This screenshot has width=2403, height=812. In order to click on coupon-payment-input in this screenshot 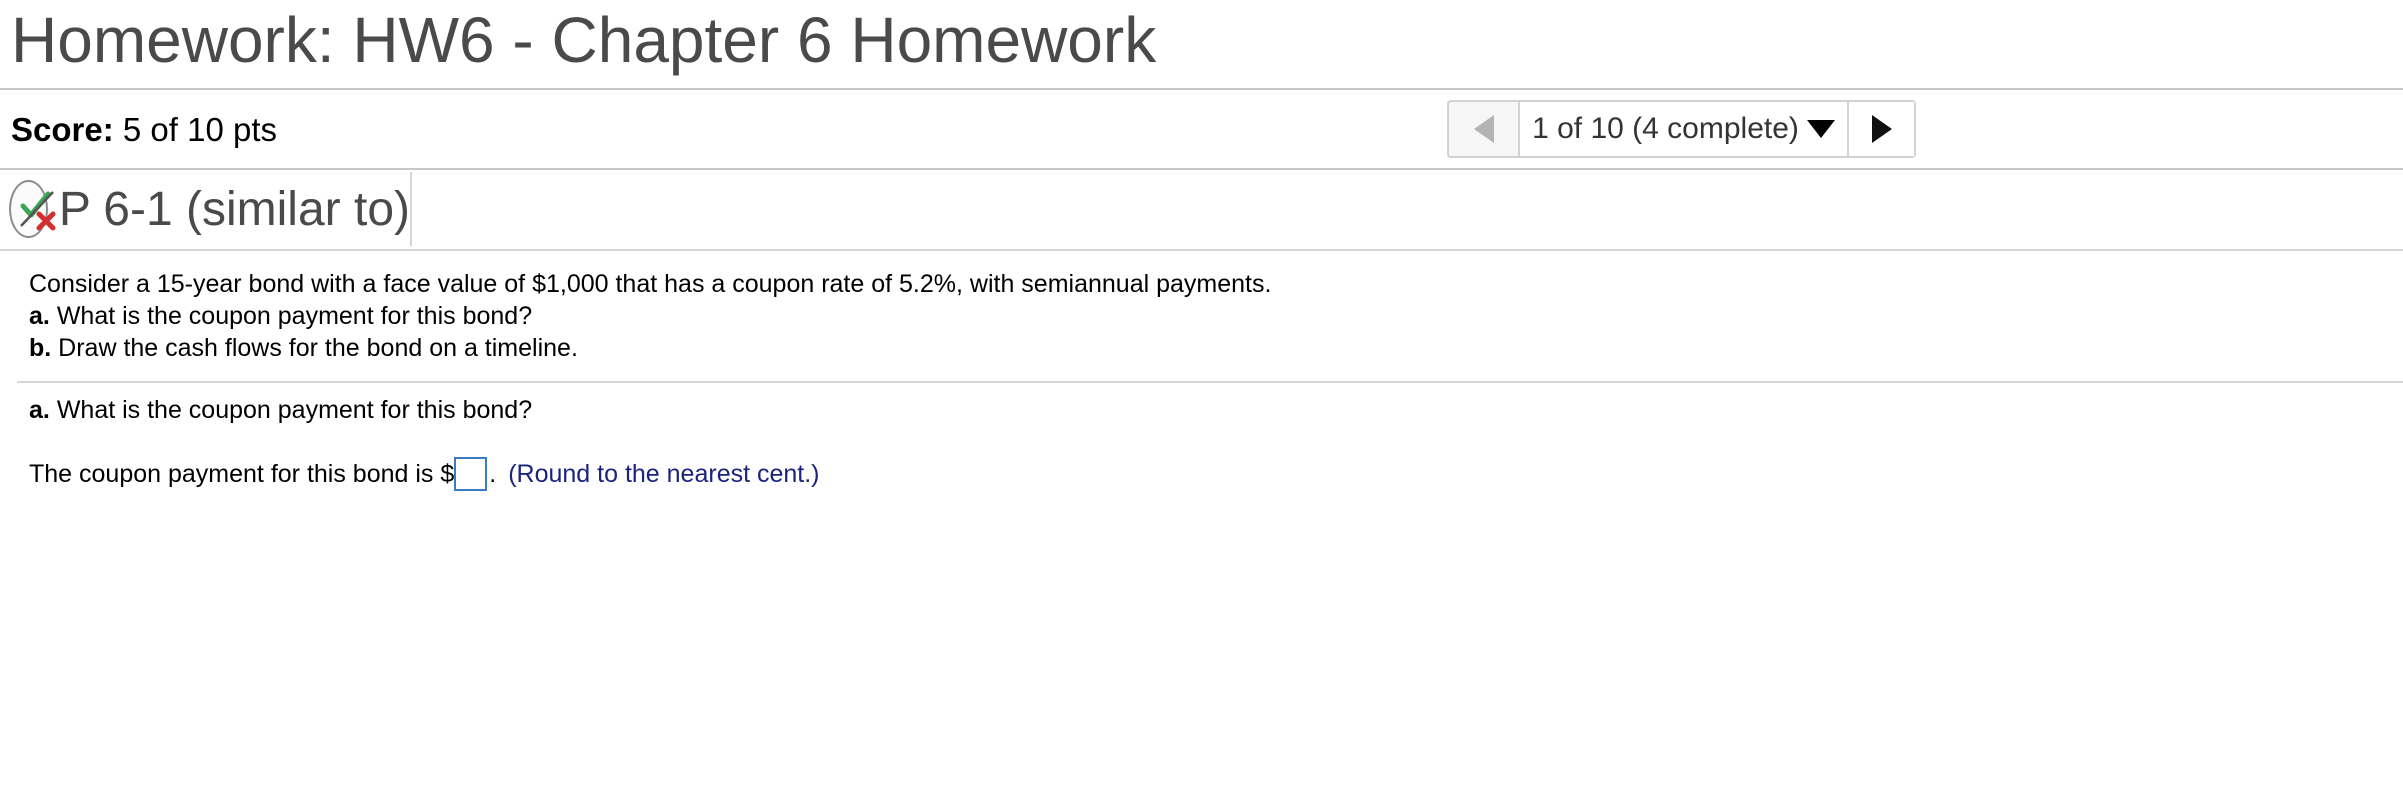, I will do `click(471, 474)`.